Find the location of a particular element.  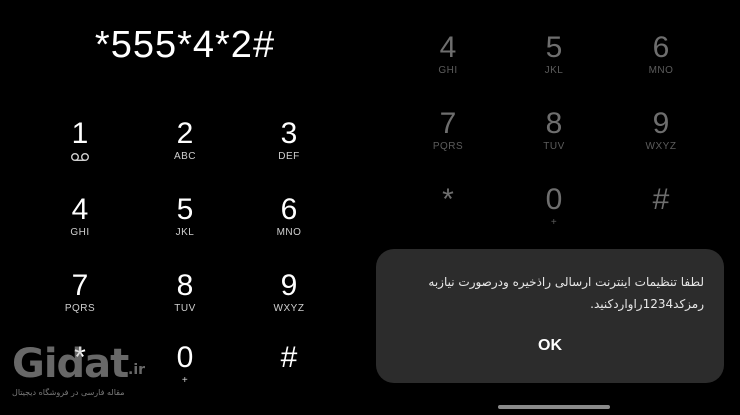

key-digit: 2 is located at coordinates (185, 133).